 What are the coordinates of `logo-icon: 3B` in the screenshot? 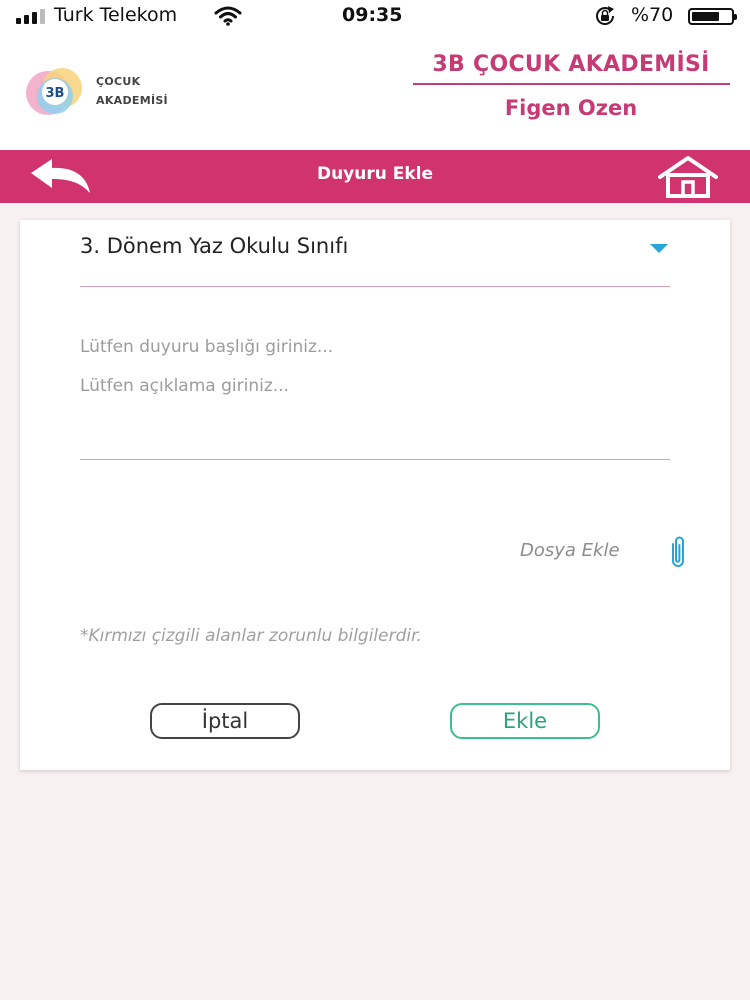 It's located at (54, 91).